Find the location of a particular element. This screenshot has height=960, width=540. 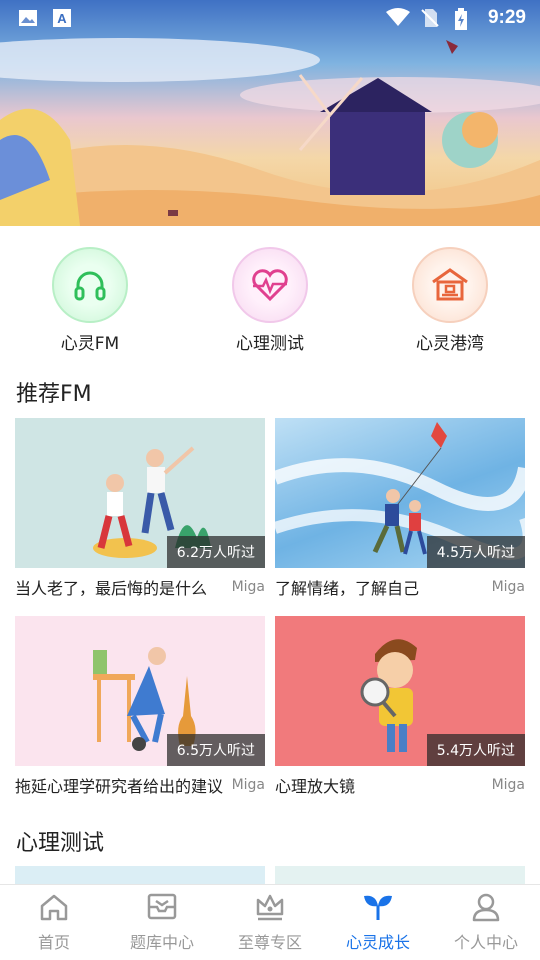

fm-title: 了解情绪，了解自己 is located at coordinates (347, 588).